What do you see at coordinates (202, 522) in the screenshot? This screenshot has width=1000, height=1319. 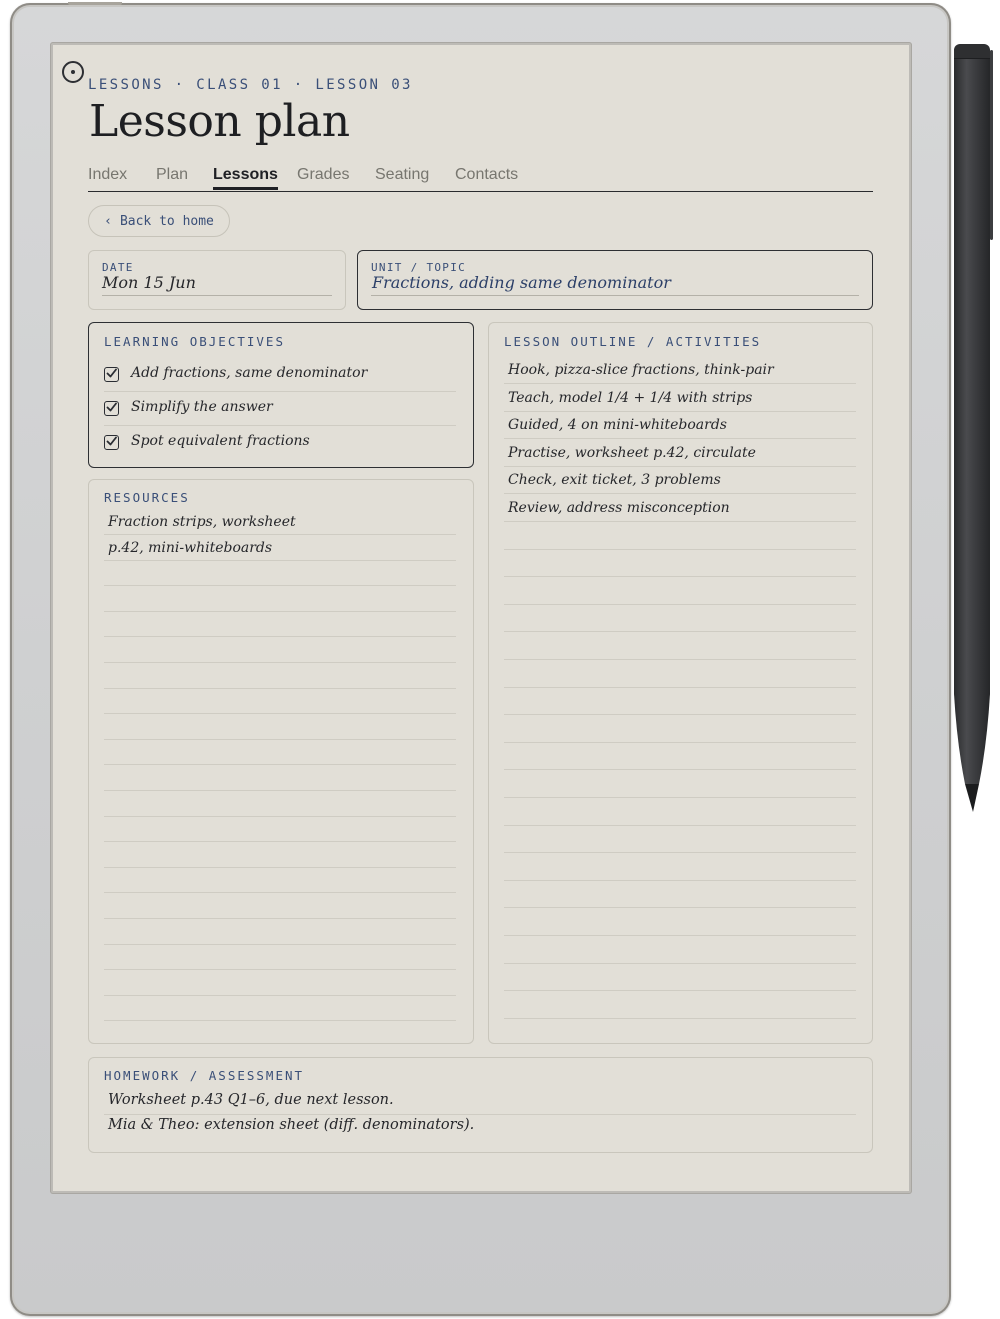 I see `resources-text: Fraction strips, worksheet` at bounding box center [202, 522].